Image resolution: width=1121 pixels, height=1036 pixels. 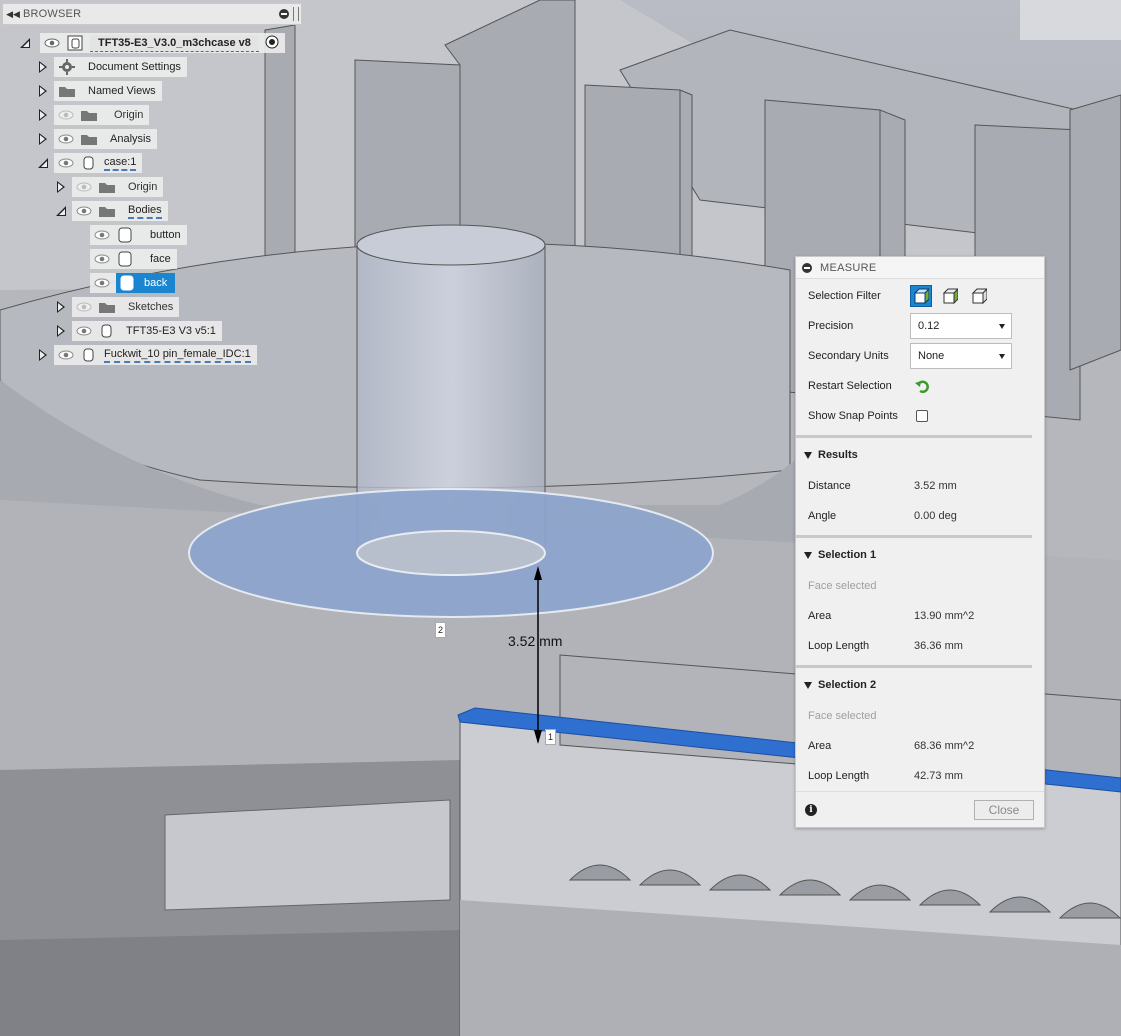 I want to click on measure-footer: i Close, so click(x=920, y=809).